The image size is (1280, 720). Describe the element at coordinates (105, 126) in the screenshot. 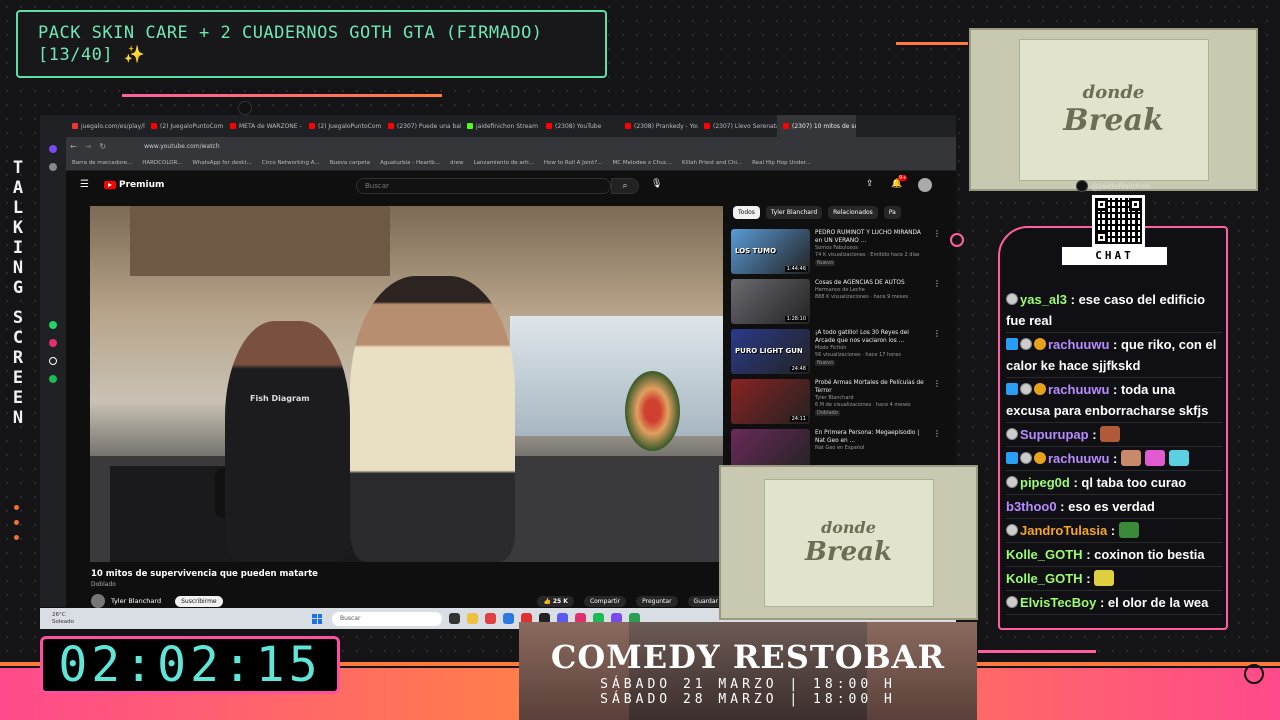

I see `browser-tab: juegalo.com/es/play/le` at that location.